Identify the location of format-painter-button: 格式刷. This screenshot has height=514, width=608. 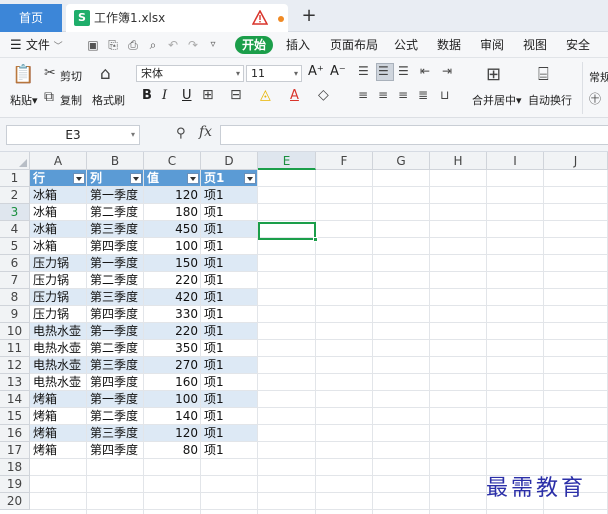
(108, 100).